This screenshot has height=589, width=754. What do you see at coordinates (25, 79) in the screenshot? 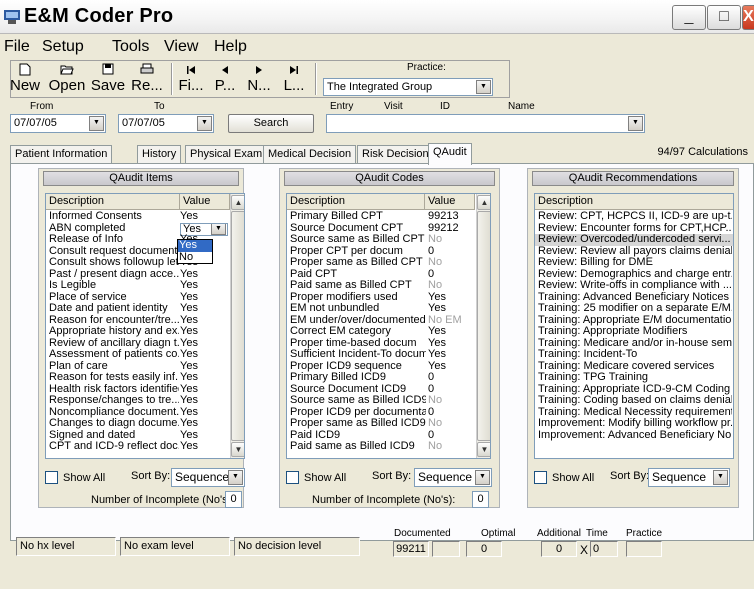
I see `new-button: New` at bounding box center [25, 79].